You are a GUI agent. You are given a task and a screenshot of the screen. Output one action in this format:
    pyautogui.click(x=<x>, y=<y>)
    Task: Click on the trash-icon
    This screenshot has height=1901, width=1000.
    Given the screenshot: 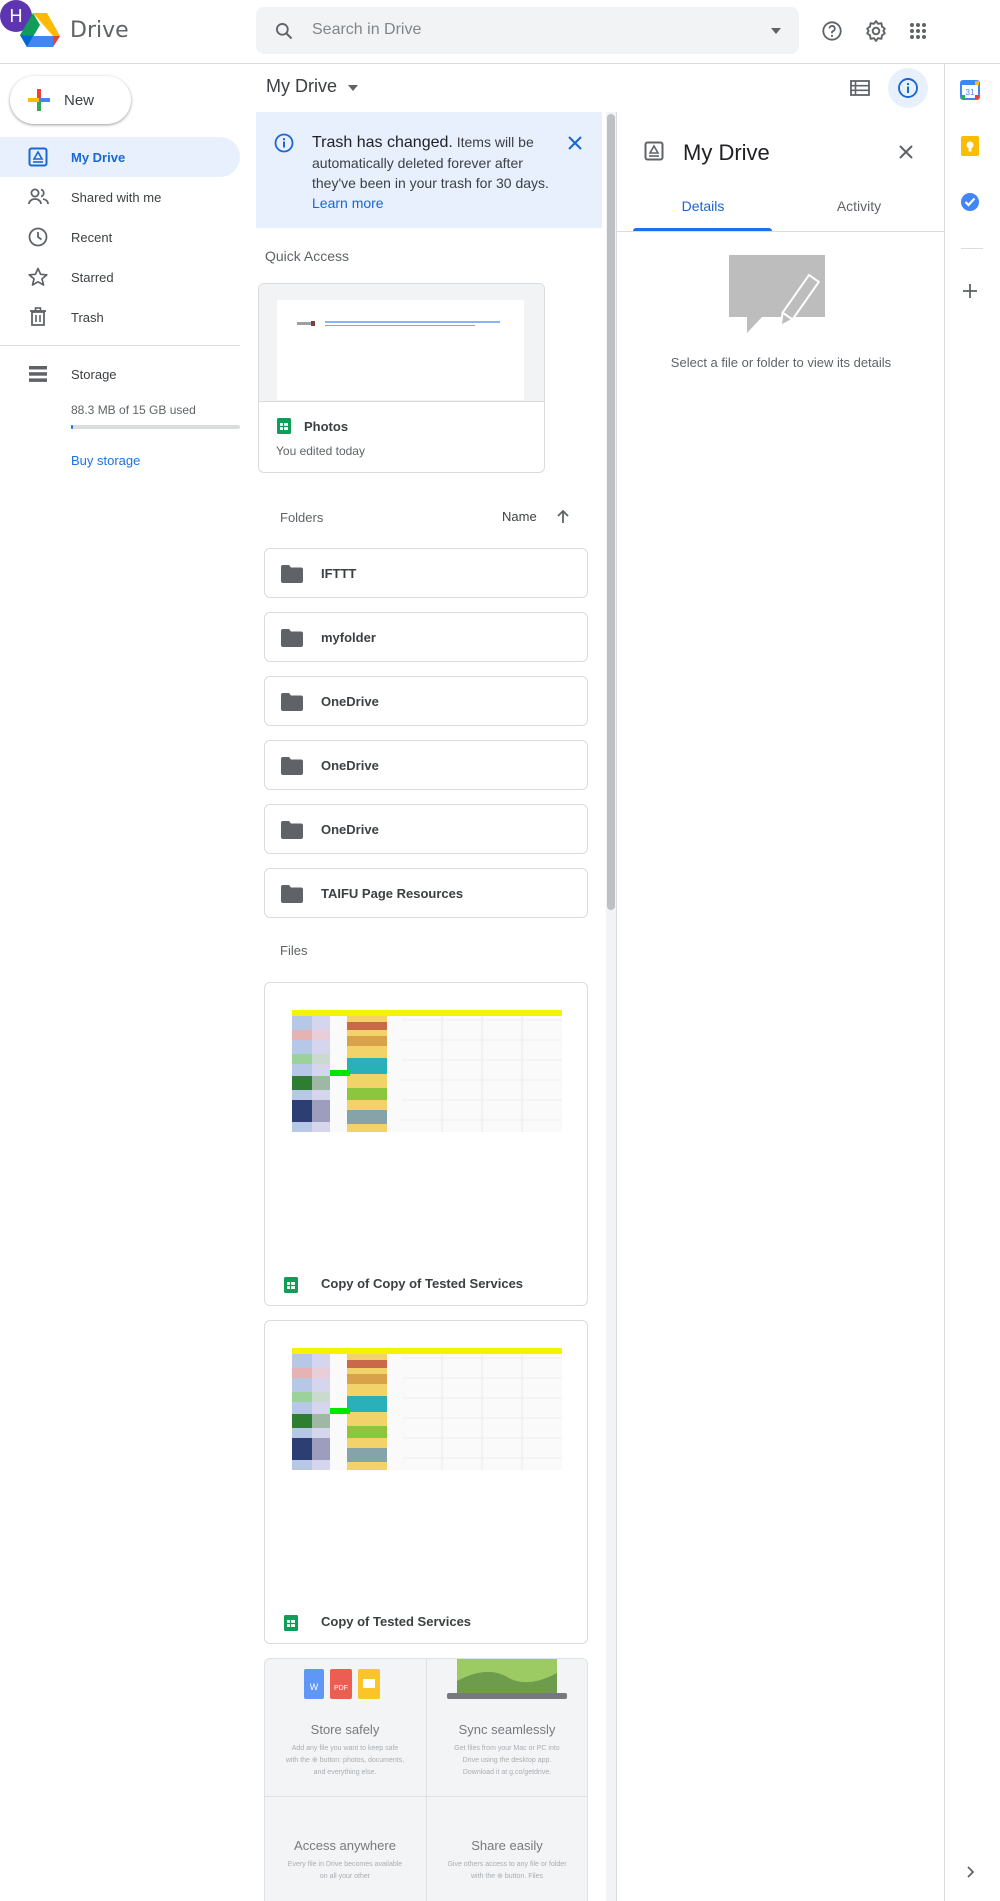 What is the action you would take?
    pyautogui.click(x=38, y=316)
    